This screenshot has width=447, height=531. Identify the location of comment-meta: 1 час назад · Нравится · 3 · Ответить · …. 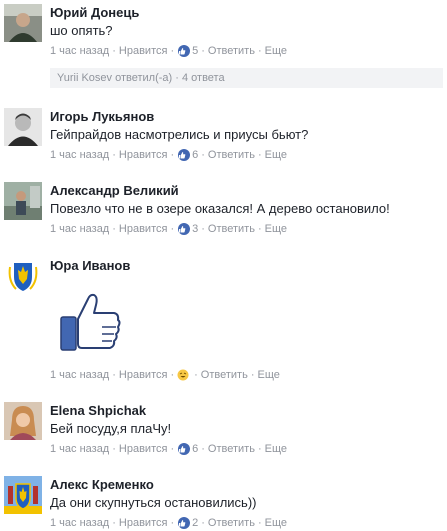
(246, 229).